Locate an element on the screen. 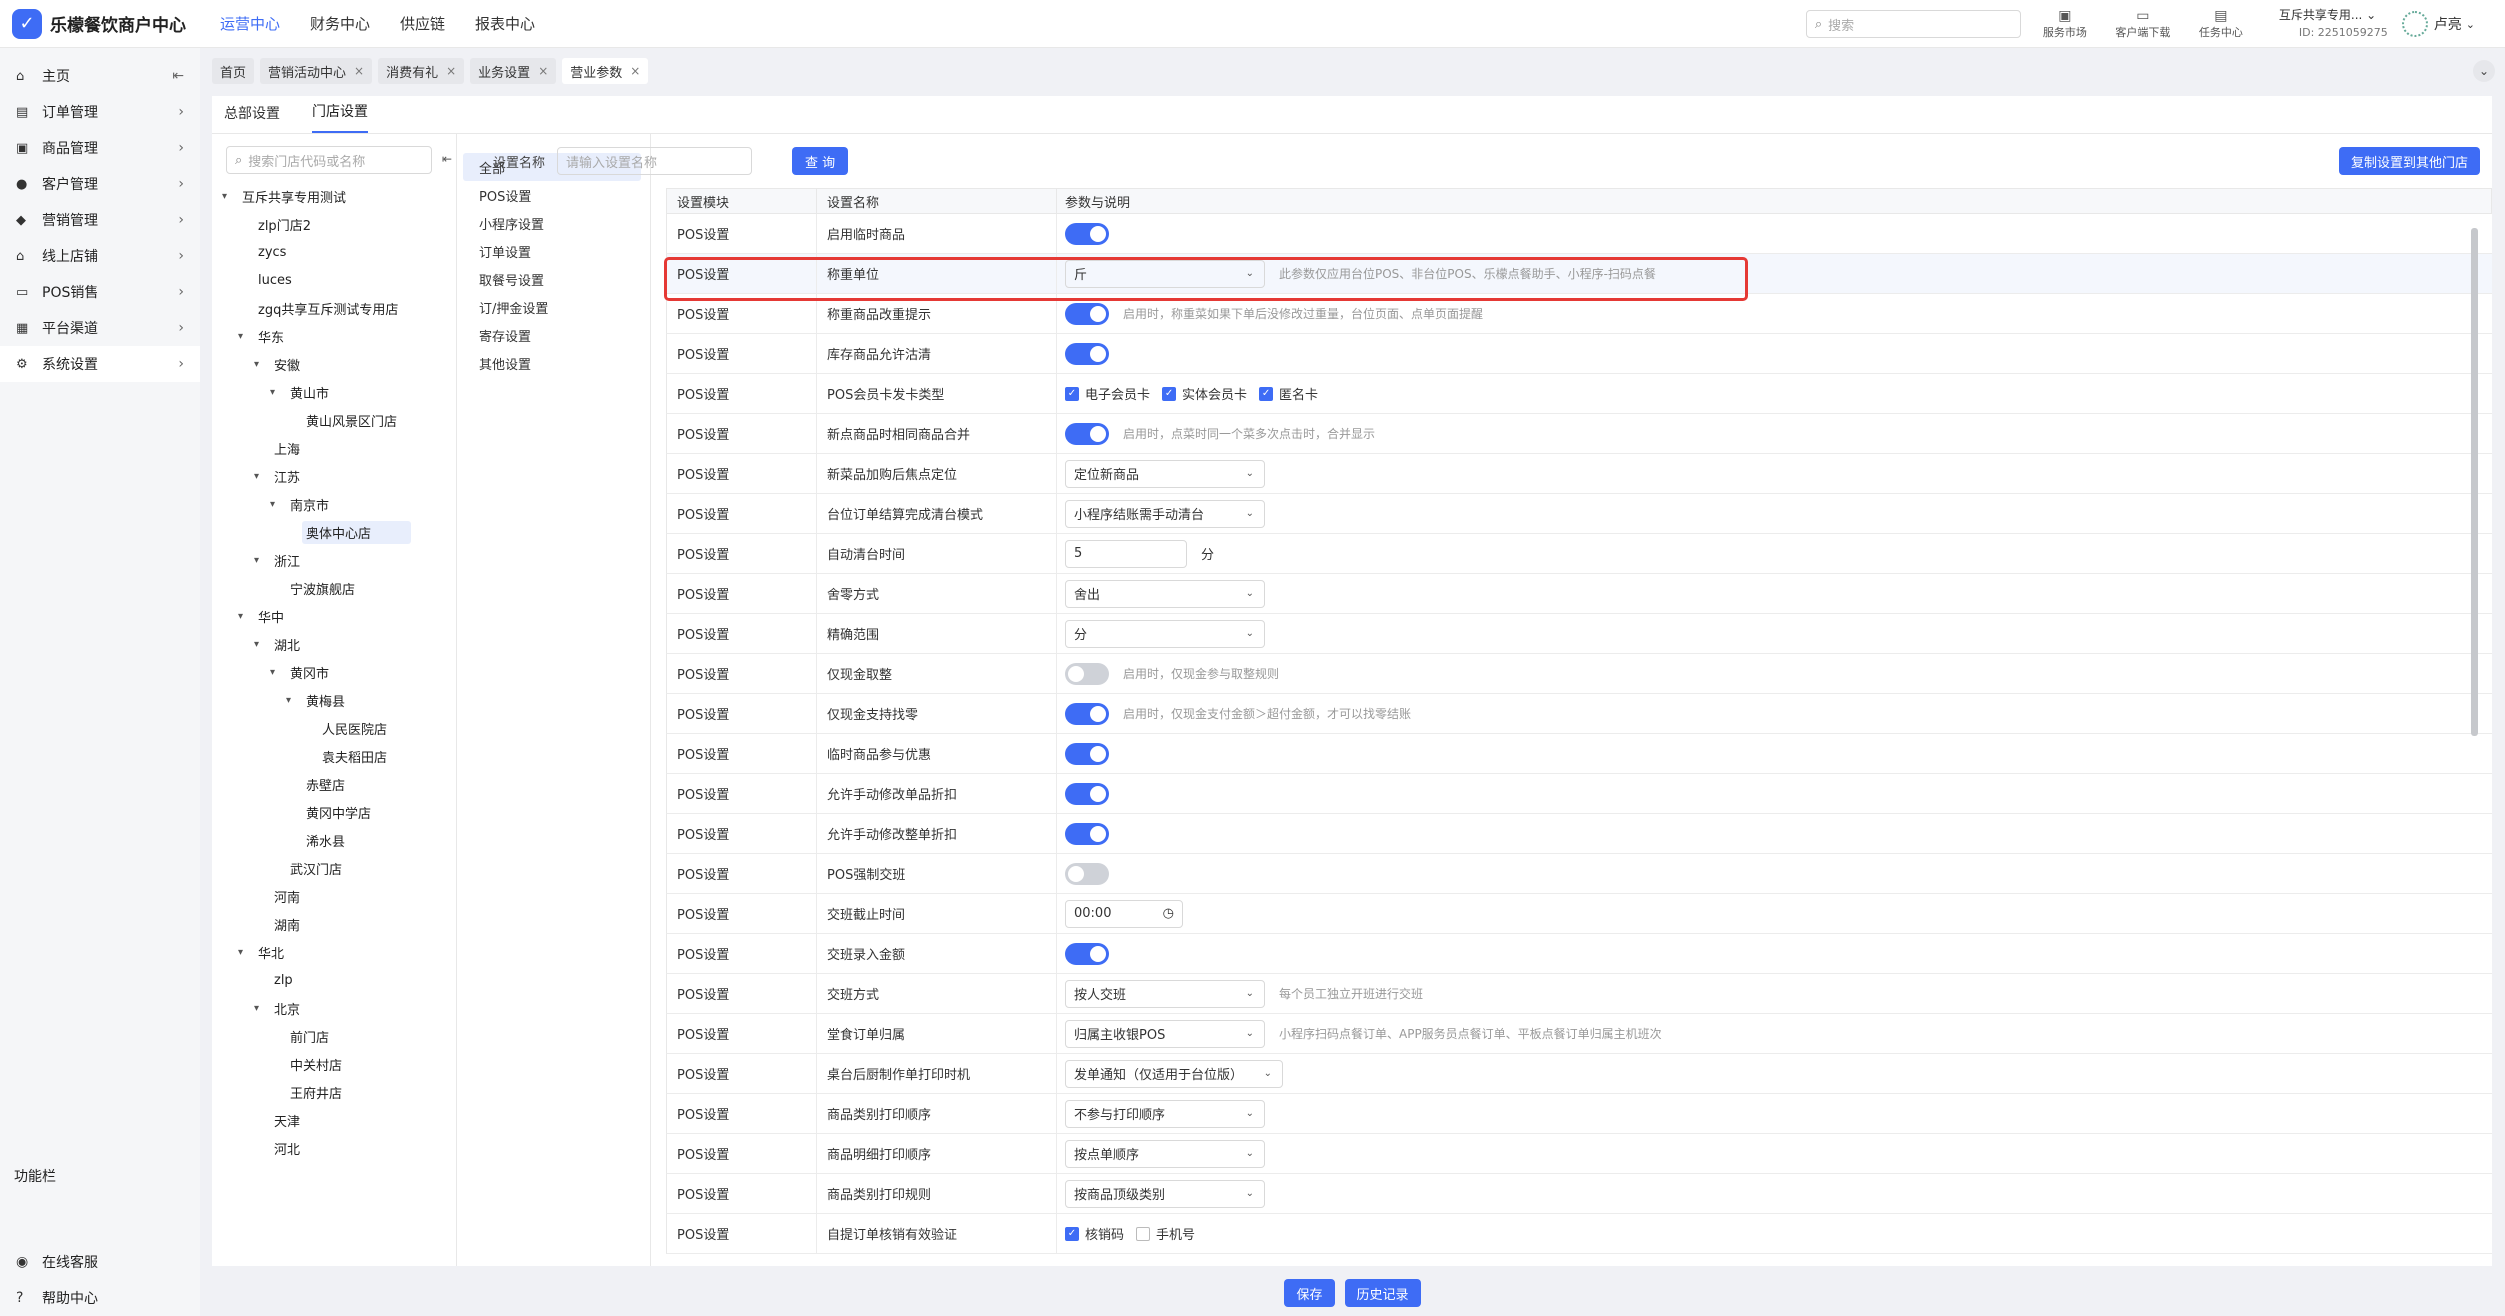 This screenshot has width=2505, height=1316. checkbox: ✓ 匿名卡 is located at coordinates (1288, 393).